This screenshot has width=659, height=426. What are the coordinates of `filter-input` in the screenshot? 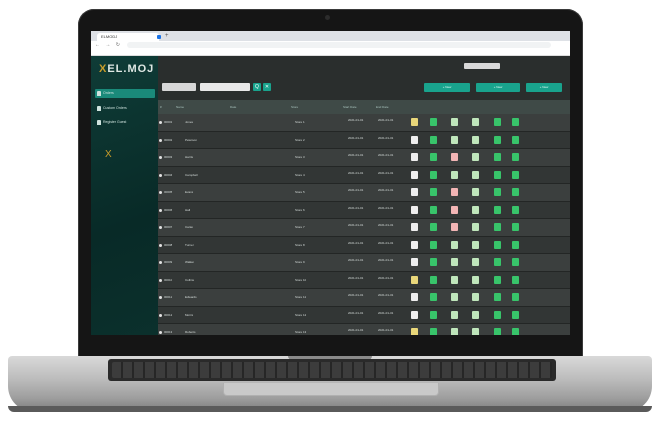 It's located at (225, 87).